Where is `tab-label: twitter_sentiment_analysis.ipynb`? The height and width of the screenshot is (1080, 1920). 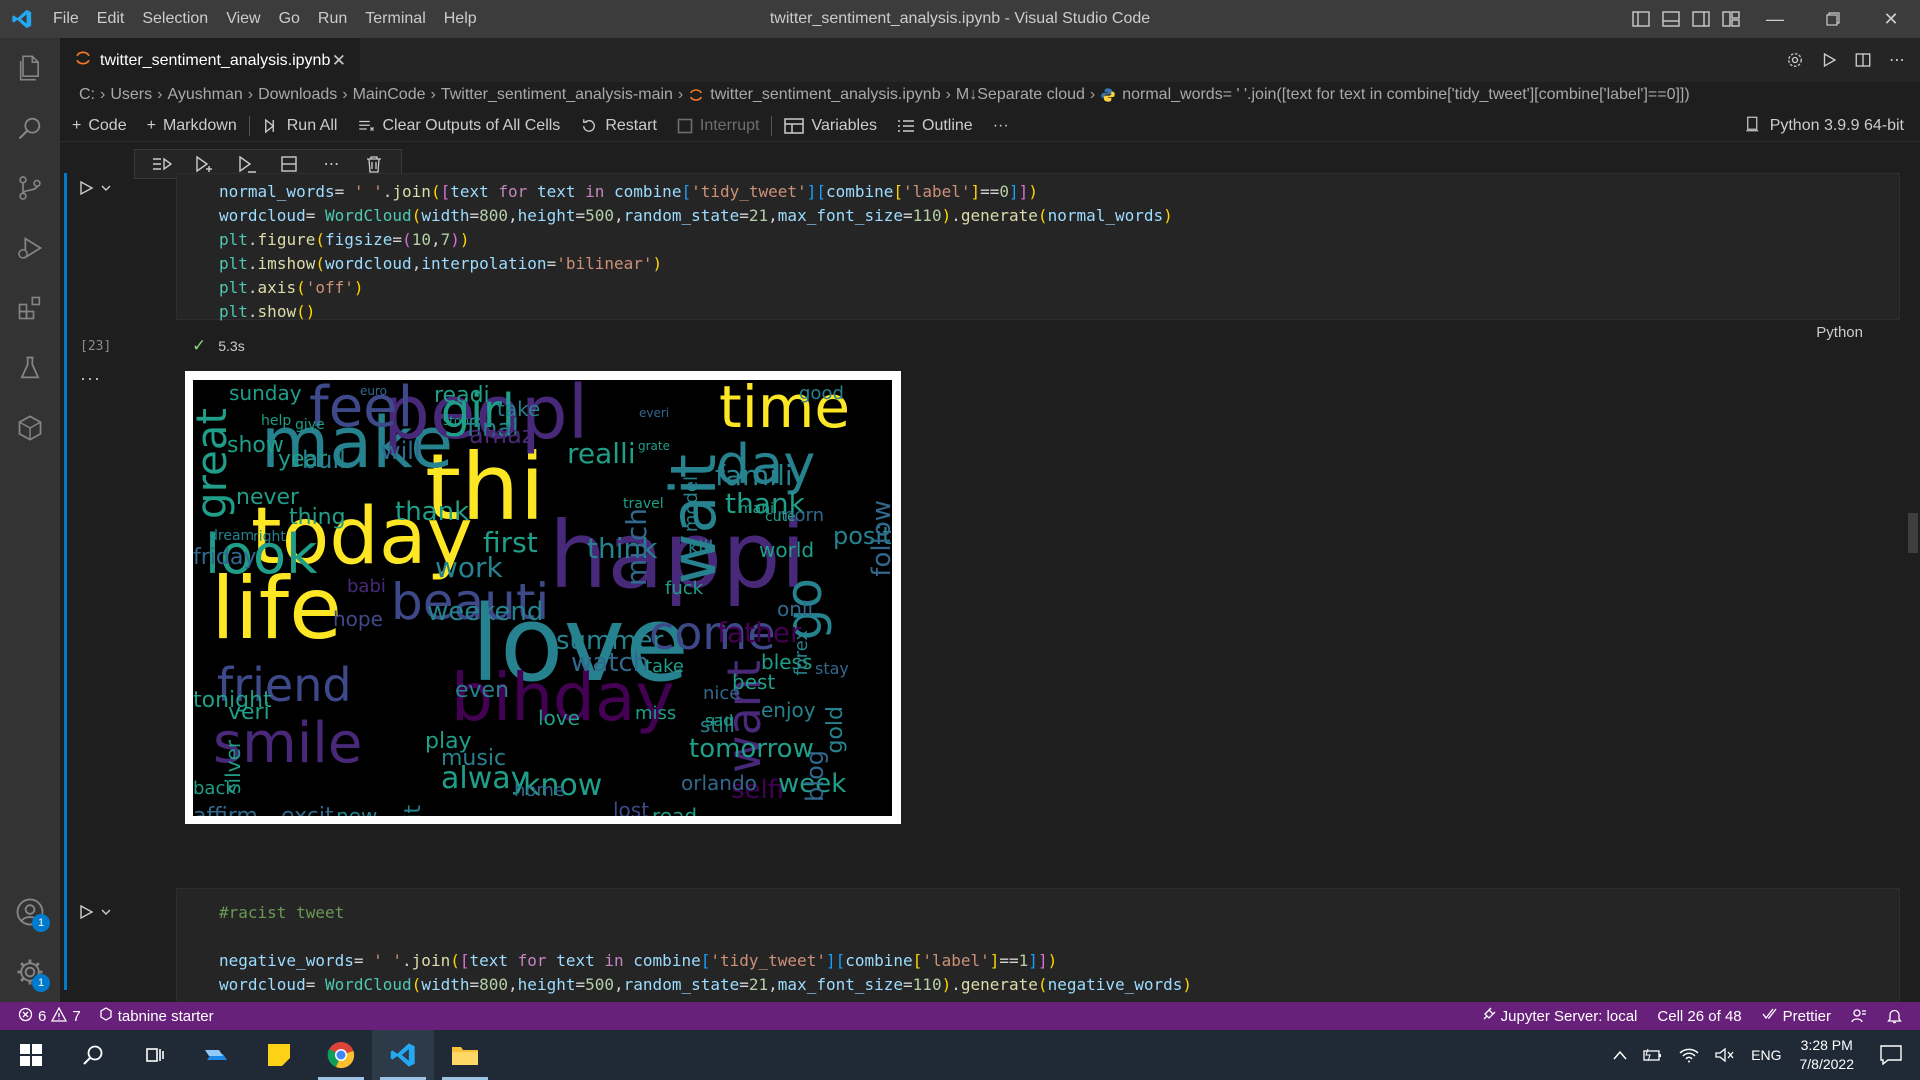 tab-label: twitter_sentiment_analysis.ipynb is located at coordinates (215, 60).